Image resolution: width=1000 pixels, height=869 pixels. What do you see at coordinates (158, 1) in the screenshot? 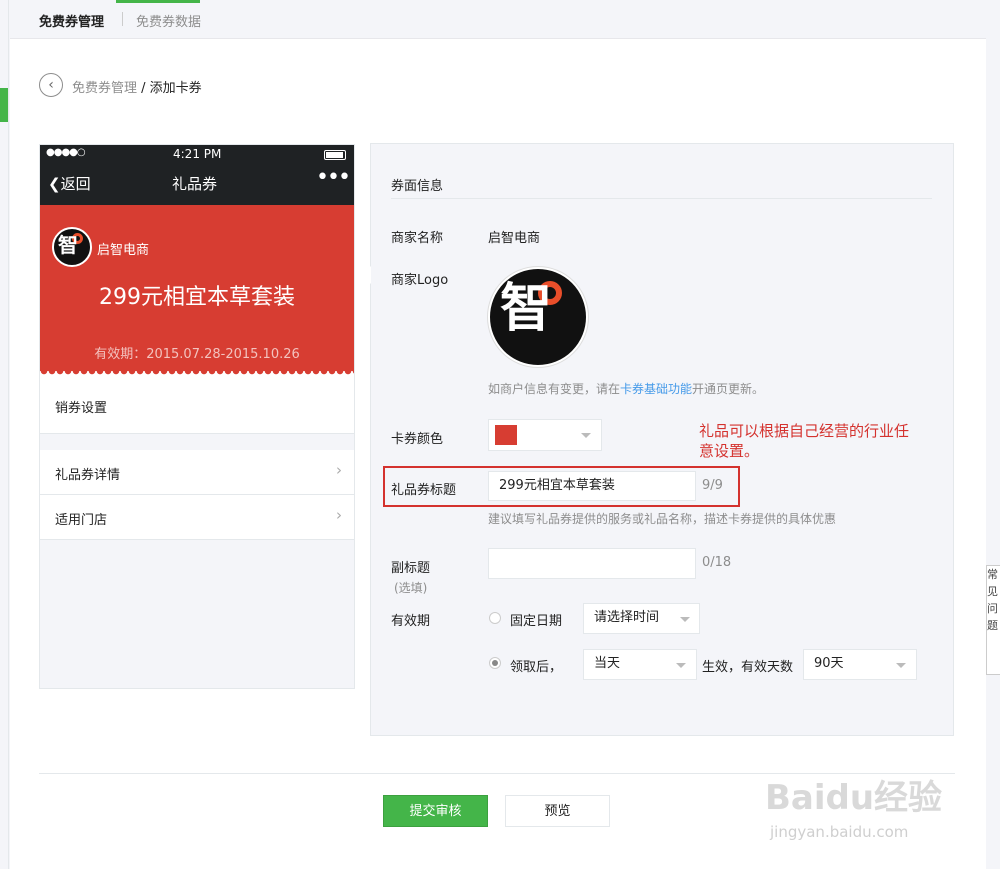
I see `active-tab-indicator` at bounding box center [158, 1].